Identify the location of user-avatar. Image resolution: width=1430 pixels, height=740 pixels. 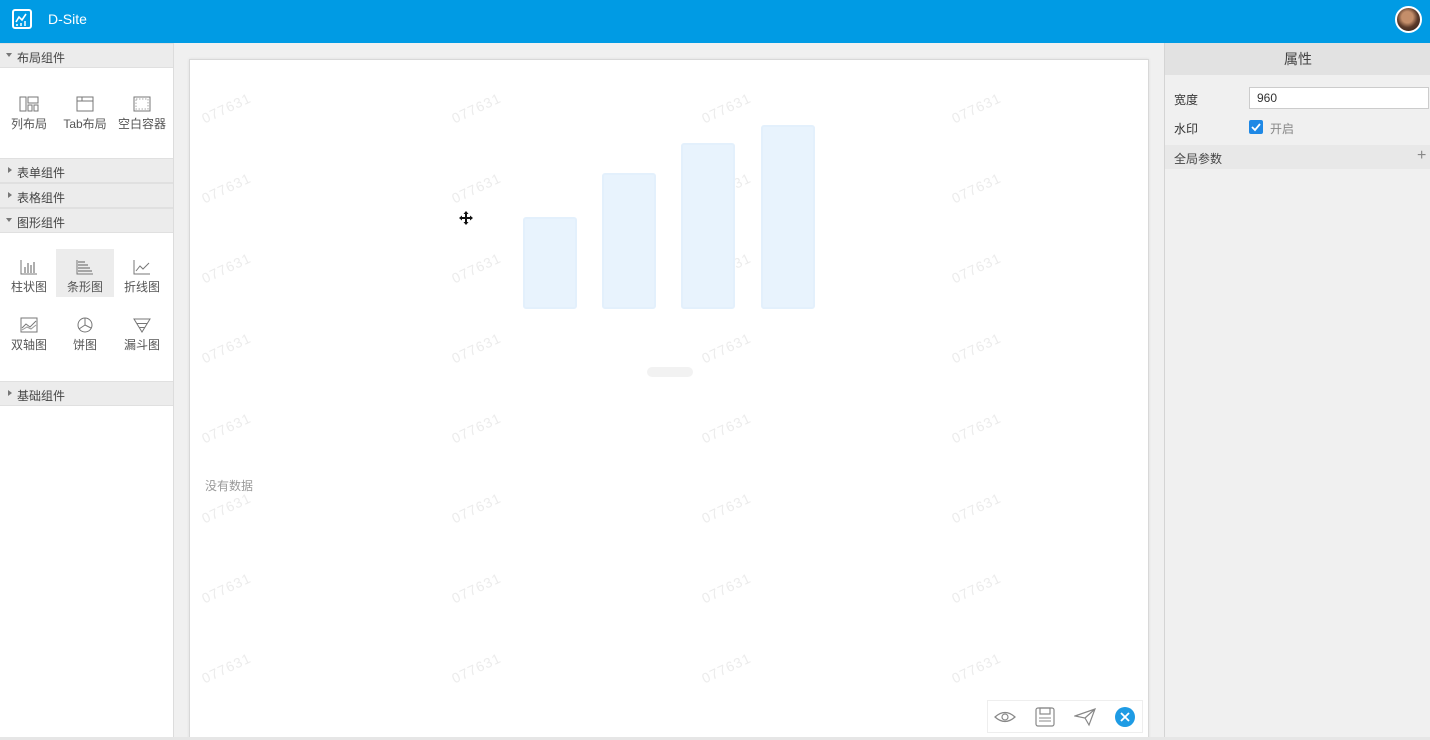
(1408, 19).